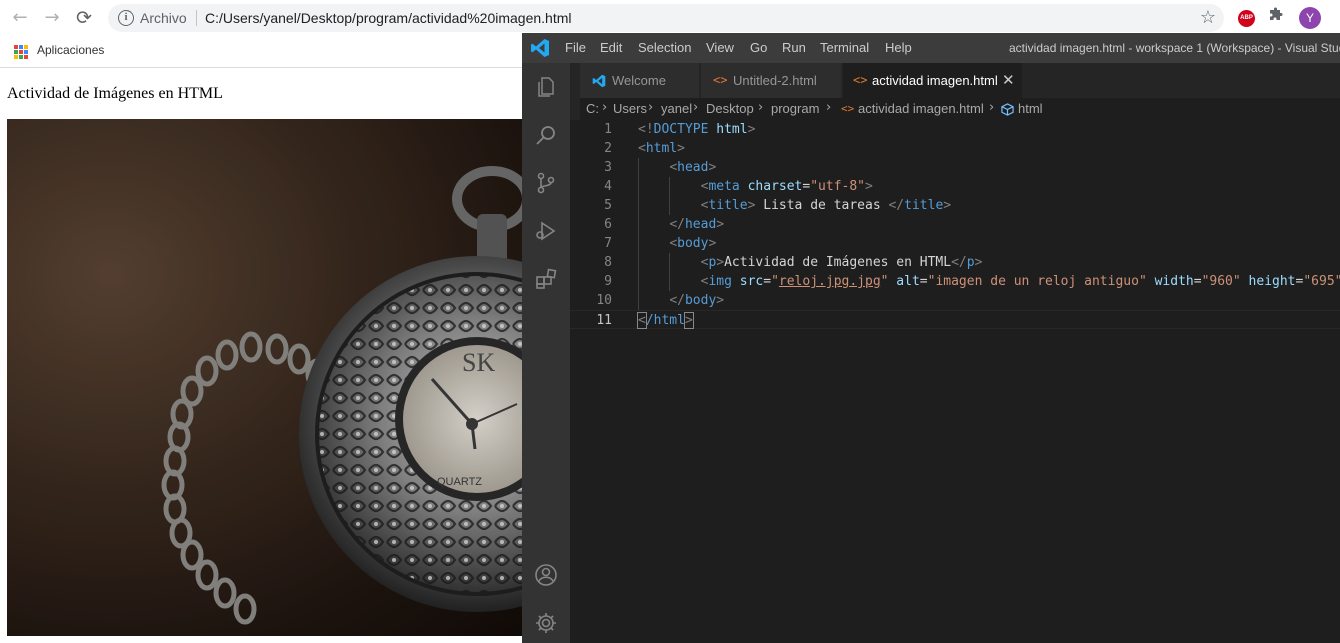  I want to click on line-number: 6, so click(608, 224).